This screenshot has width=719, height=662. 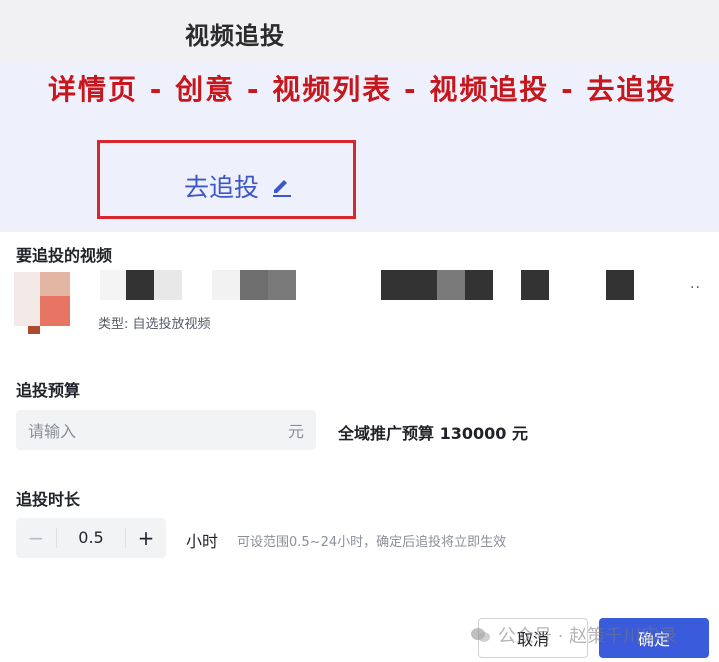 What do you see at coordinates (695, 288) in the screenshot?
I see `more-dots: ··` at bounding box center [695, 288].